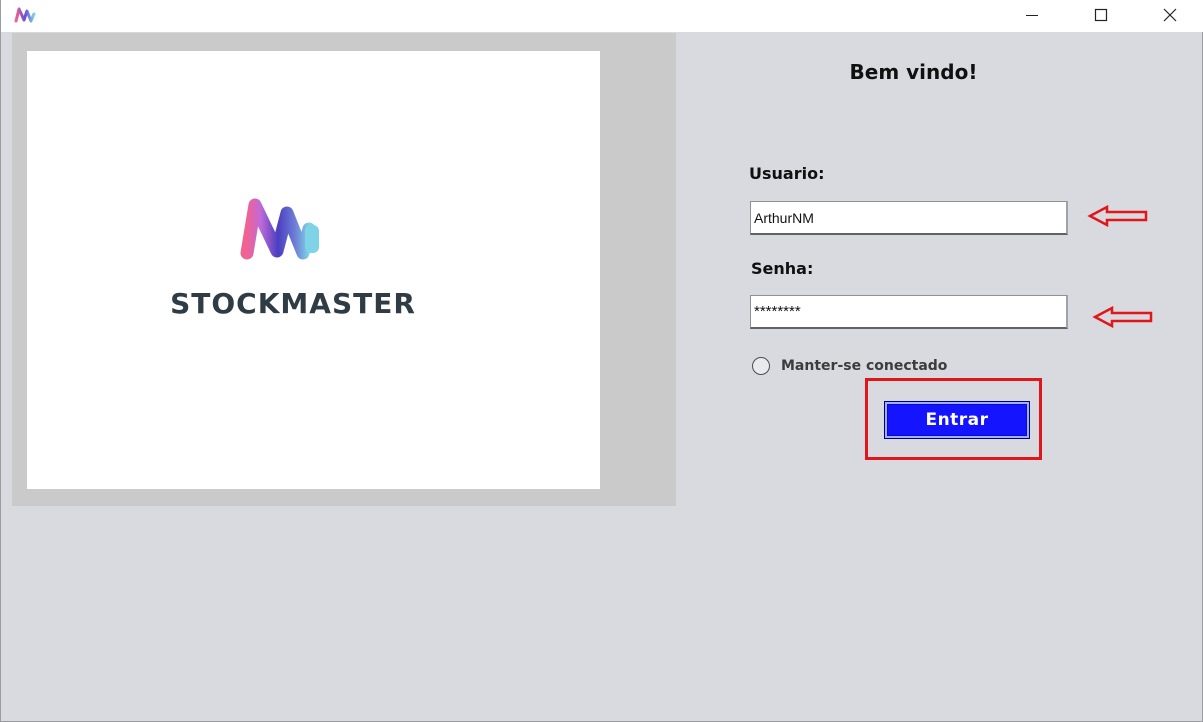  Describe the element at coordinates (909, 218) in the screenshot. I see `username-input` at that location.